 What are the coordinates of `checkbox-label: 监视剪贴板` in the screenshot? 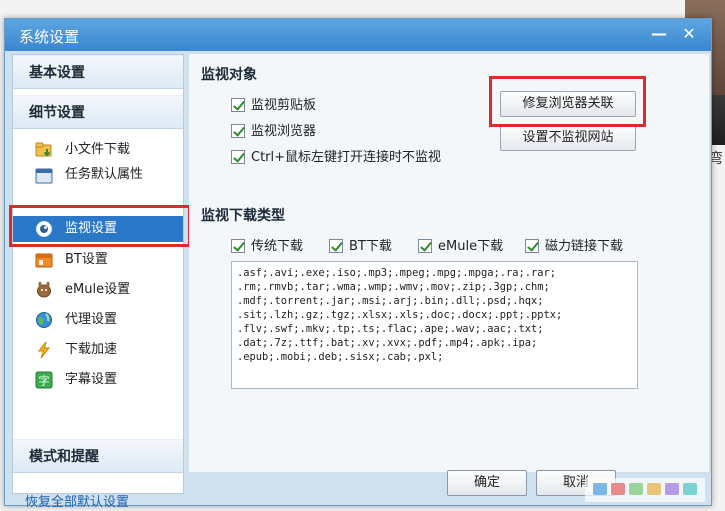 It's located at (284, 105).